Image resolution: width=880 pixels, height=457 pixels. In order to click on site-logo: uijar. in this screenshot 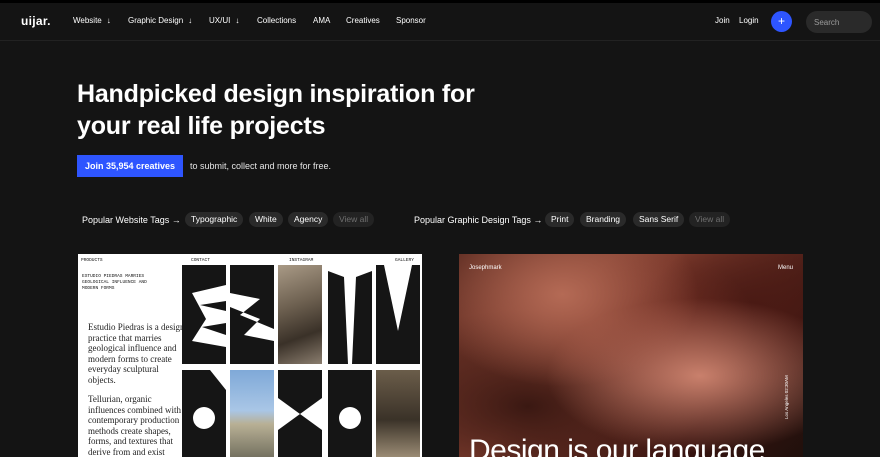, I will do `click(36, 21)`.